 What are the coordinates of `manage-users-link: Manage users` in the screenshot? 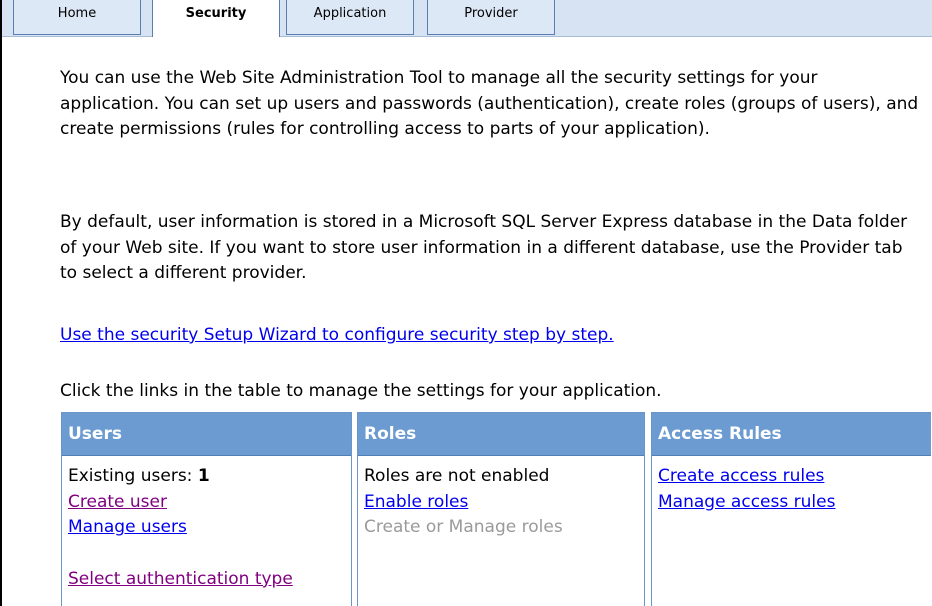 It's located at (209, 528).